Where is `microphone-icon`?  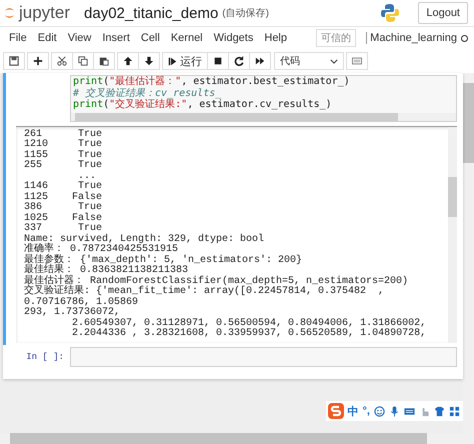
microphone-icon is located at coordinates (394, 411).